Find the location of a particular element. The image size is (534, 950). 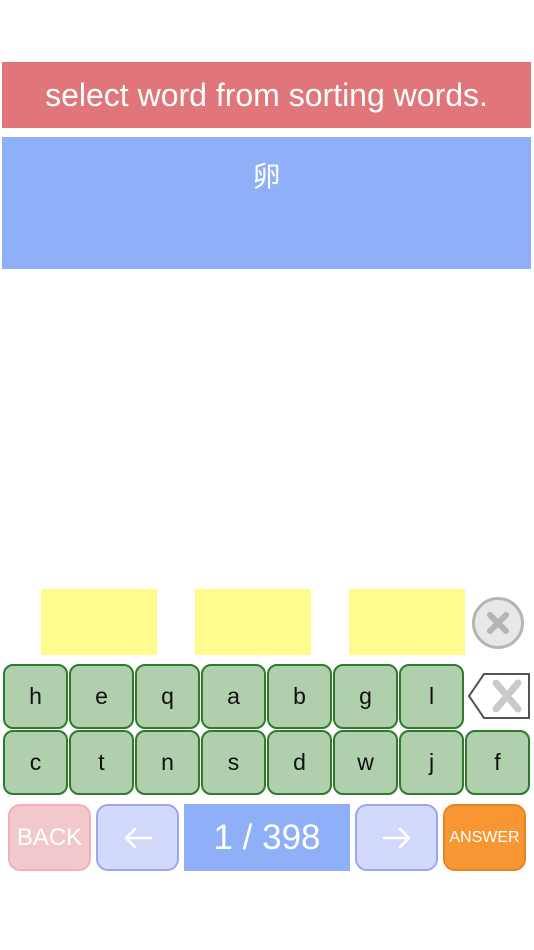

key-b: b is located at coordinates (299, 696).